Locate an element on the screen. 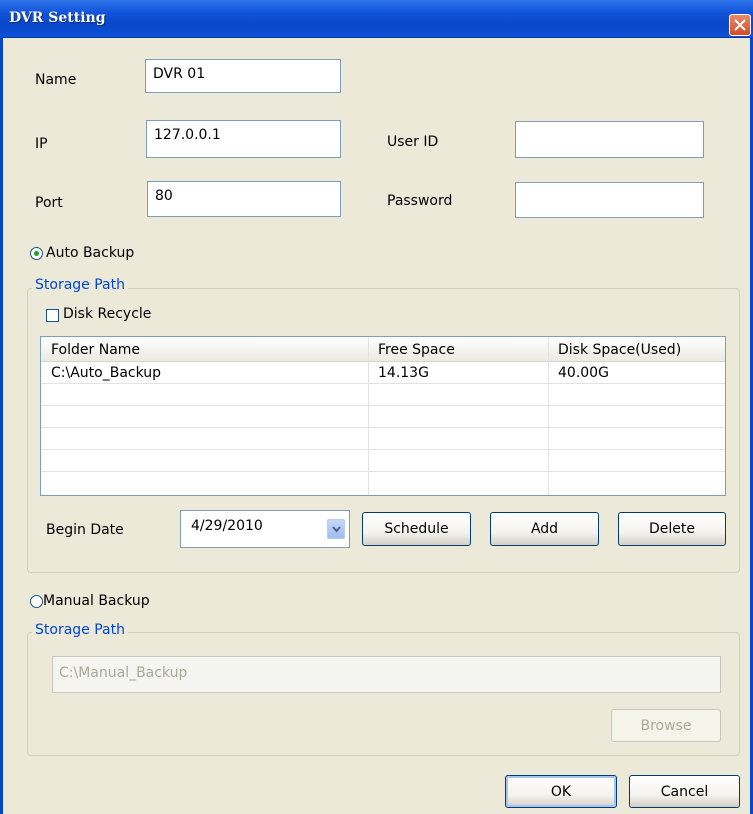  close-icon is located at coordinates (740, 25).